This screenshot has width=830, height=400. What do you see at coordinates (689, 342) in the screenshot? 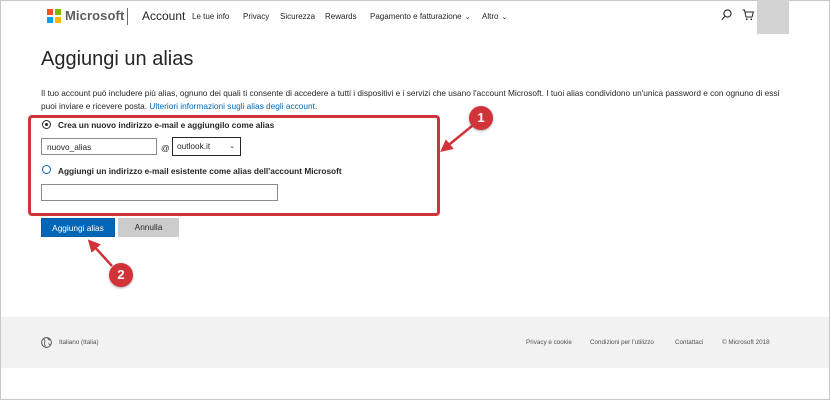
I see `footer-link-contact: Contattaci` at bounding box center [689, 342].